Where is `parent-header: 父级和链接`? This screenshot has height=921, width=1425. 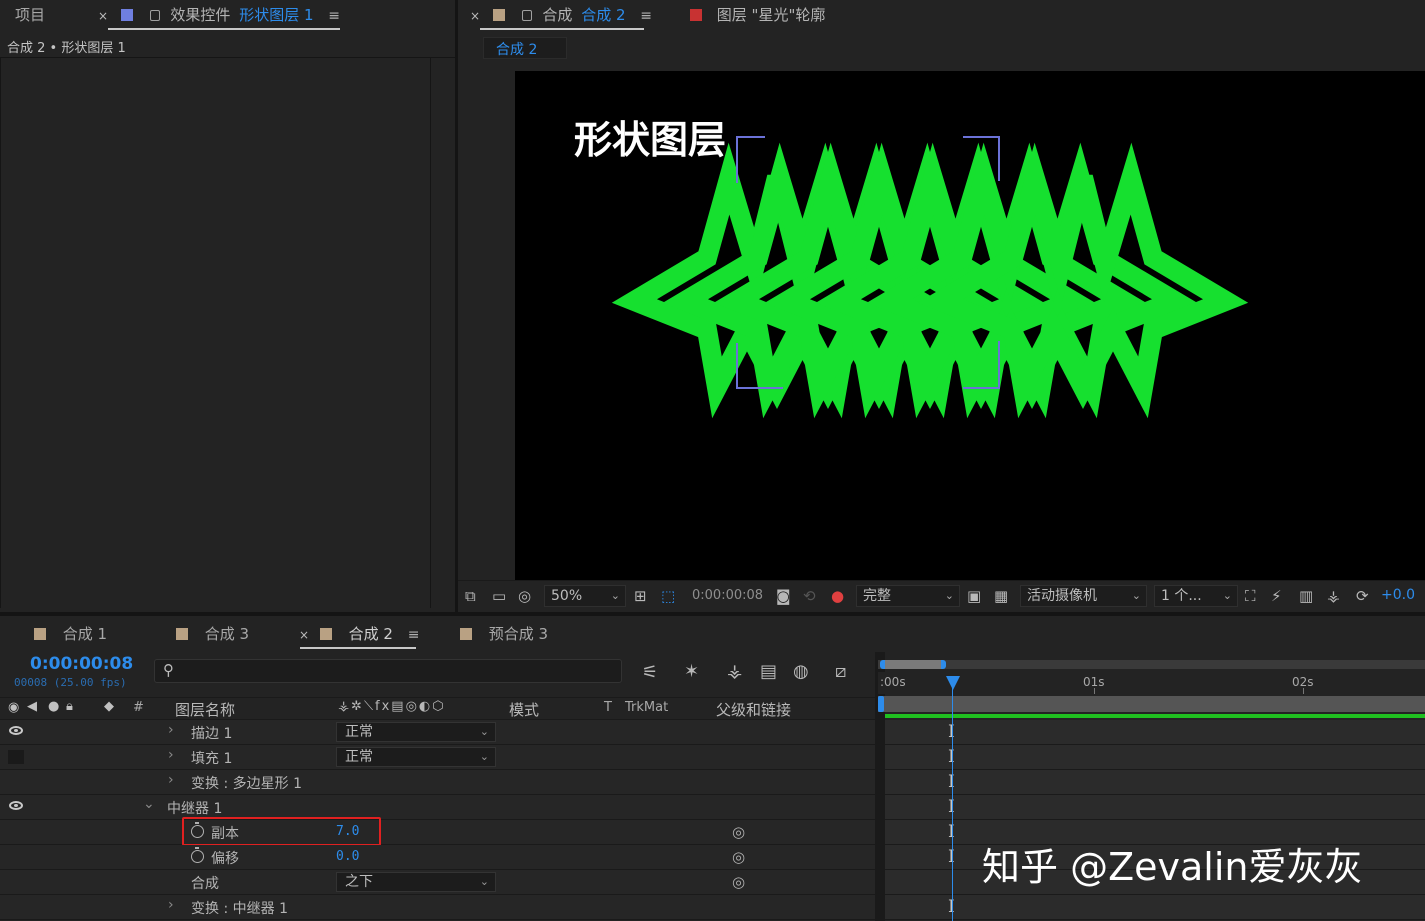
parent-header: 父级和链接 is located at coordinates (753, 709).